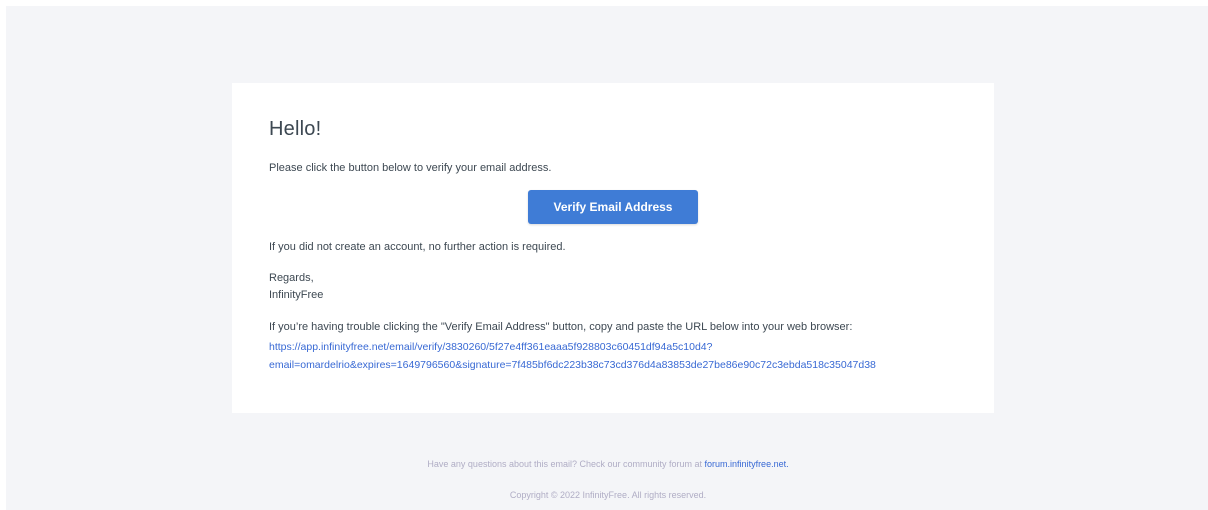  Describe the element at coordinates (296, 295) in the screenshot. I see `sender-name: InfinityFree` at that location.